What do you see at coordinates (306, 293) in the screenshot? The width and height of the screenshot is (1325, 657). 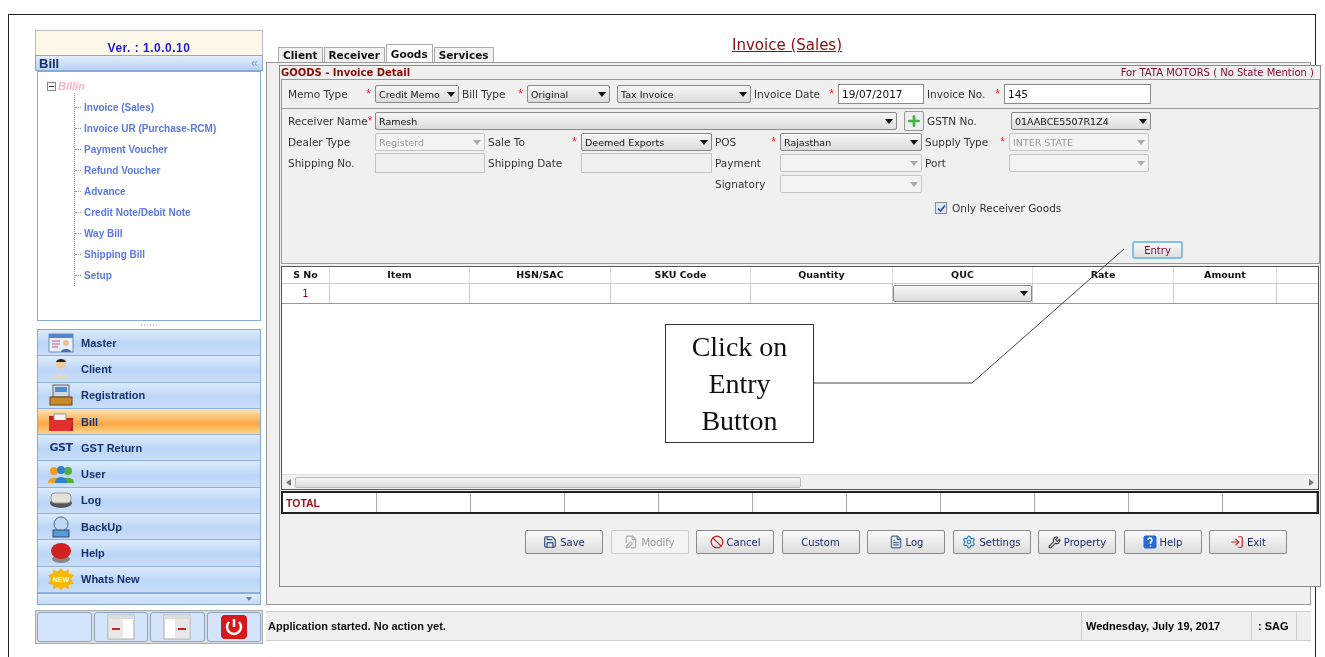 I see `row-number: 1` at bounding box center [306, 293].